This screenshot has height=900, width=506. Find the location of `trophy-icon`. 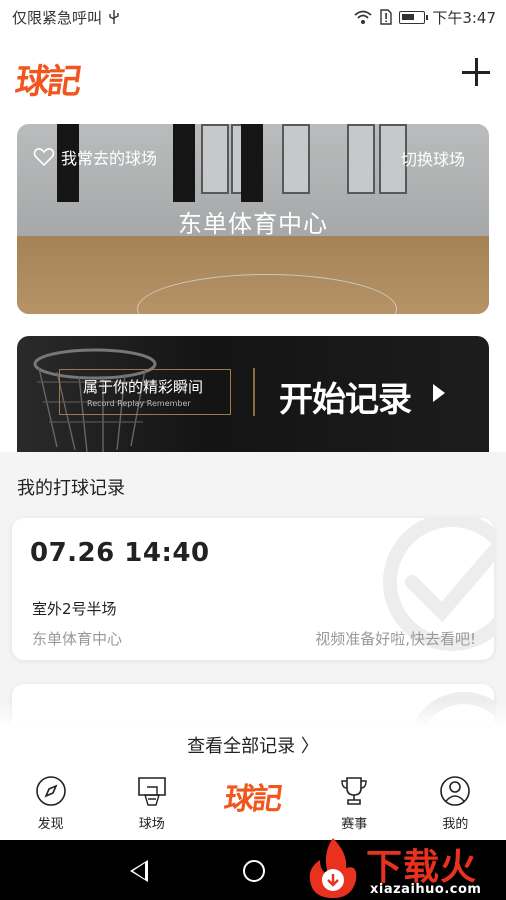

trophy-icon is located at coordinates (354, 791).